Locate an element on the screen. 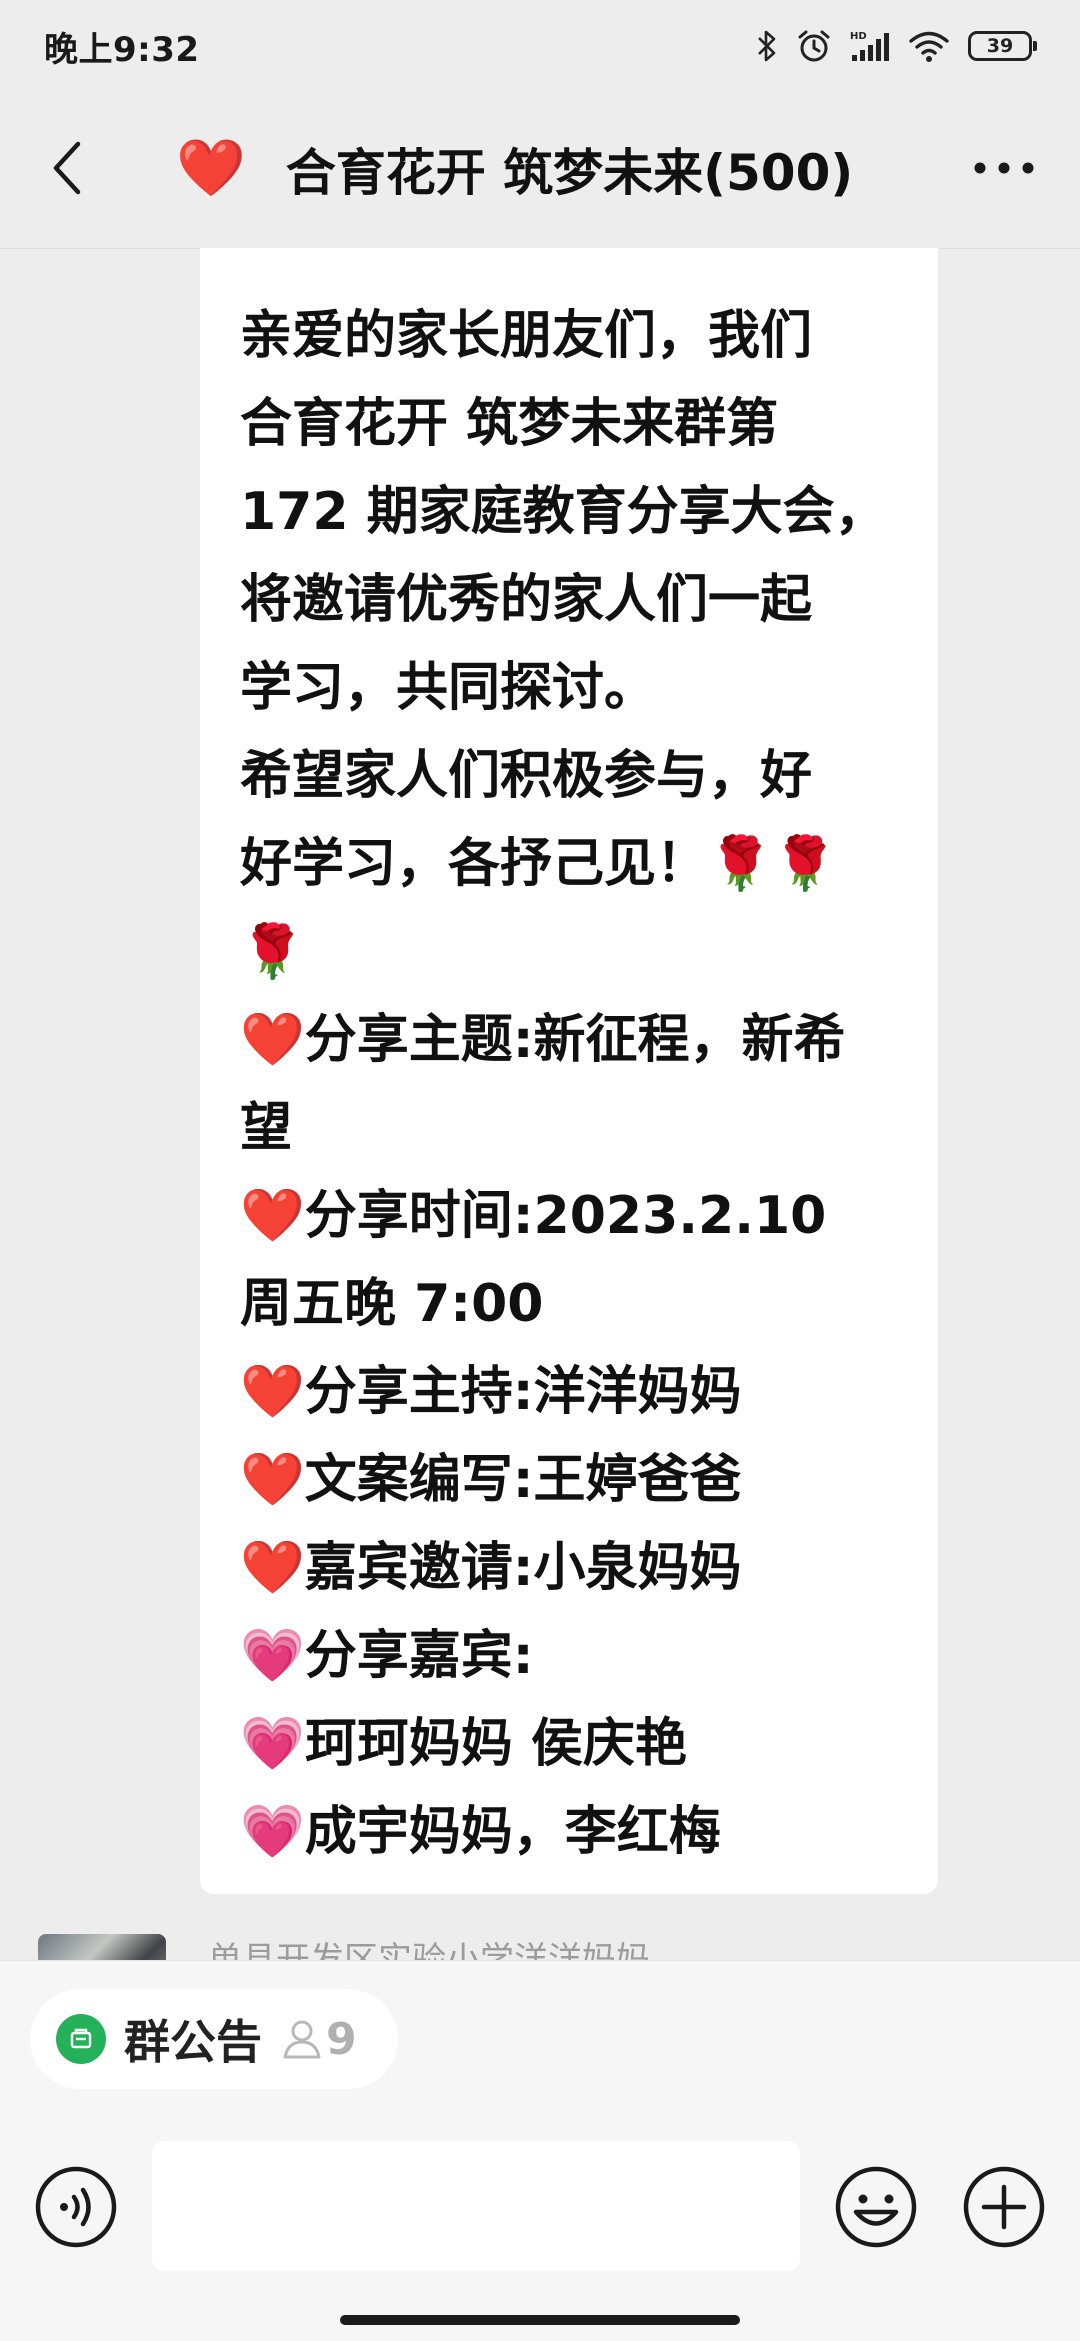  notice-icon is located at coordinates (81, 2039).